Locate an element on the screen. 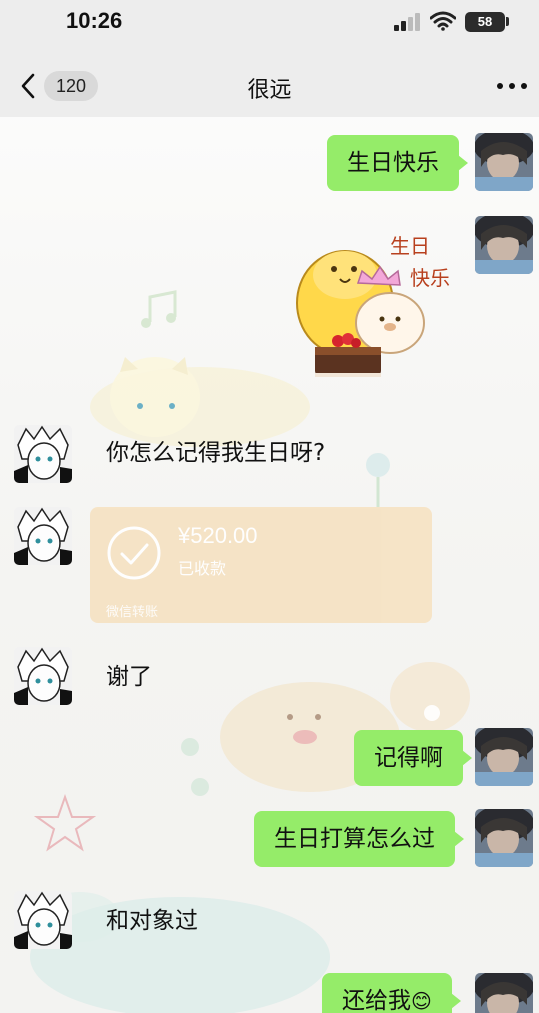 This screenshot has height=1013, width=539. birthday-sticker: 生日 快乐 is located at coordinates (375, 308).